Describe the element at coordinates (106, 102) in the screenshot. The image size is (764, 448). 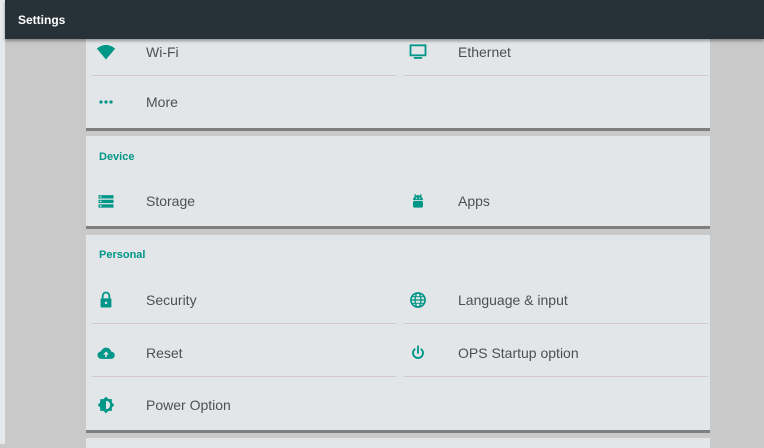
I see `more-dots-icon` at that location.